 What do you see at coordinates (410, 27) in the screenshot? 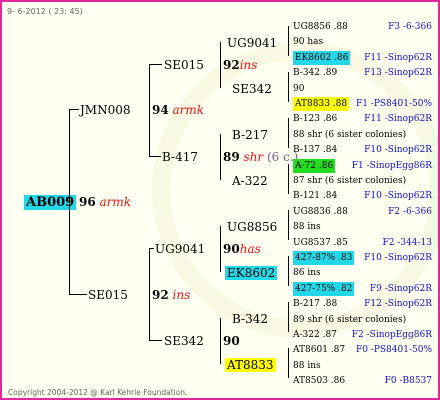
I see `g4-right-1: F3 -6-366` at bounding box center [410, 27].